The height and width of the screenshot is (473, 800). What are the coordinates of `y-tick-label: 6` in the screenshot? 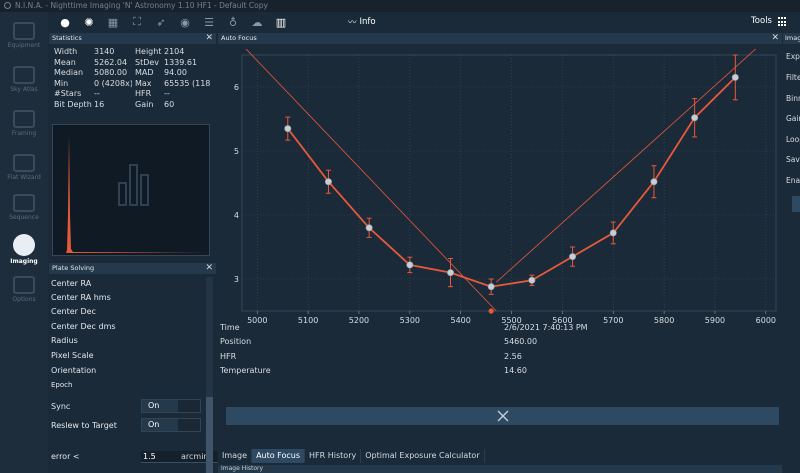 It's located at (236, 87).